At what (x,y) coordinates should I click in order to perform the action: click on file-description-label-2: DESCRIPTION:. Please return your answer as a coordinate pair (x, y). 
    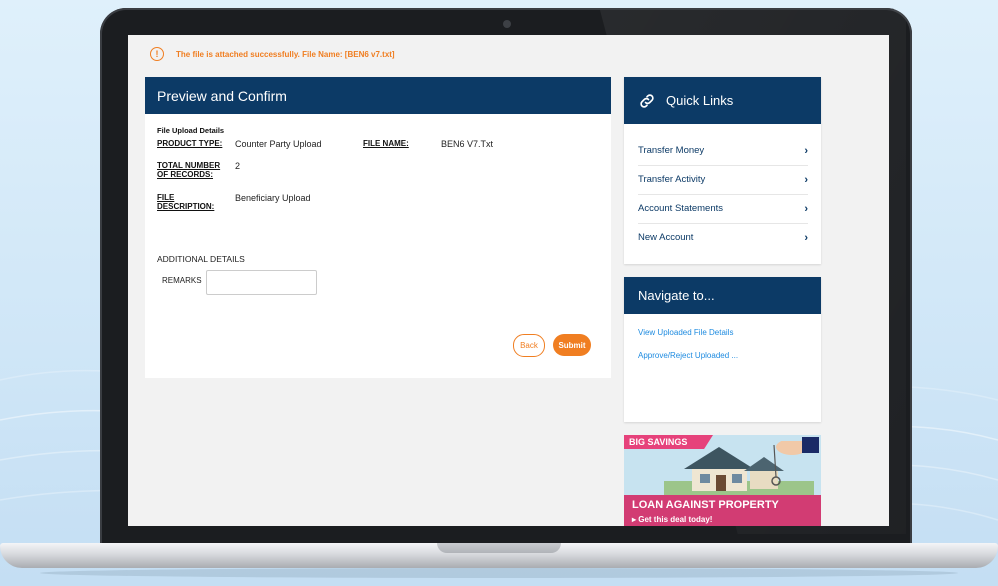
    Looking at the image, I should click on (186, 206).